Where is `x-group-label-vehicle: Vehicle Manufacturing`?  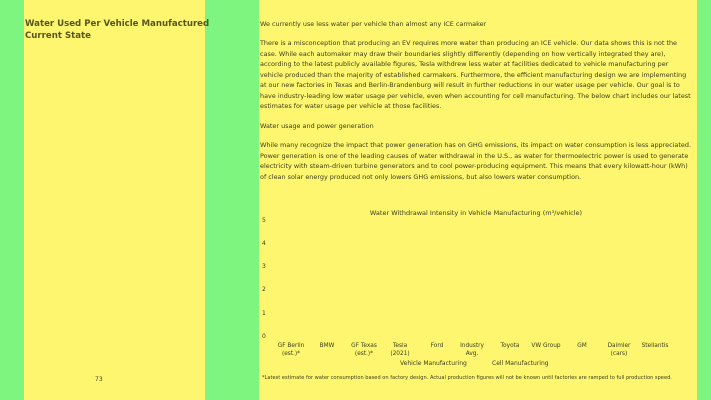
x-group-label-vehicle: Vehicle Manufacturing is located at coordinates (433, 363).